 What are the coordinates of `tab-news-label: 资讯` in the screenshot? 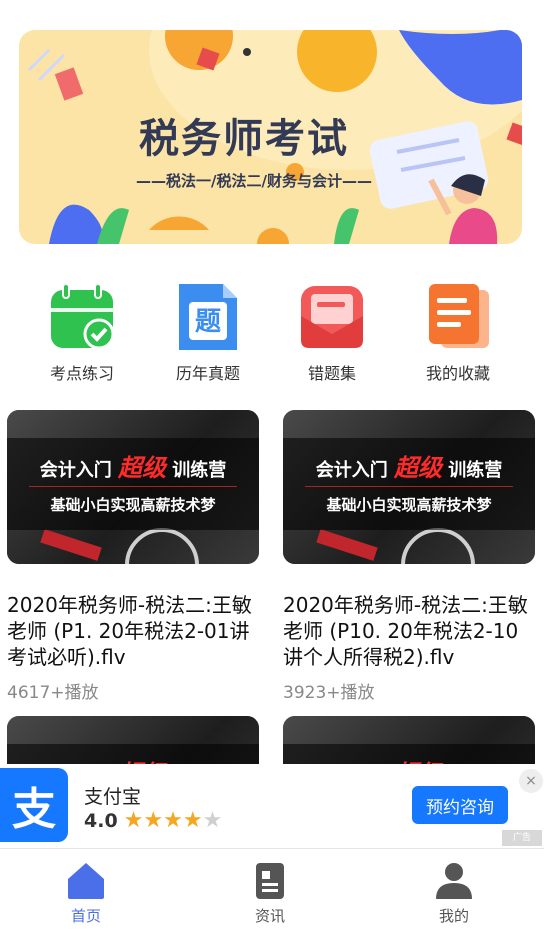 It's located at (269, 916).